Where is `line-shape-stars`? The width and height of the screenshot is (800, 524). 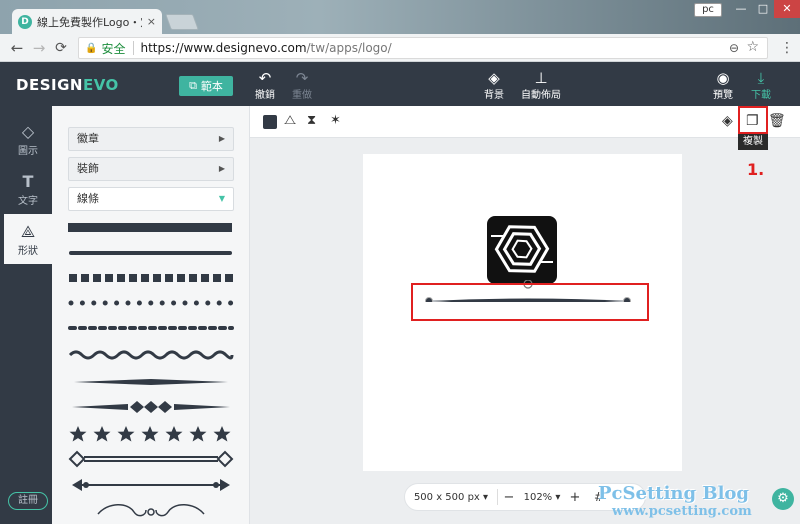 line-shape-stars is located at coordinates (151, 434).